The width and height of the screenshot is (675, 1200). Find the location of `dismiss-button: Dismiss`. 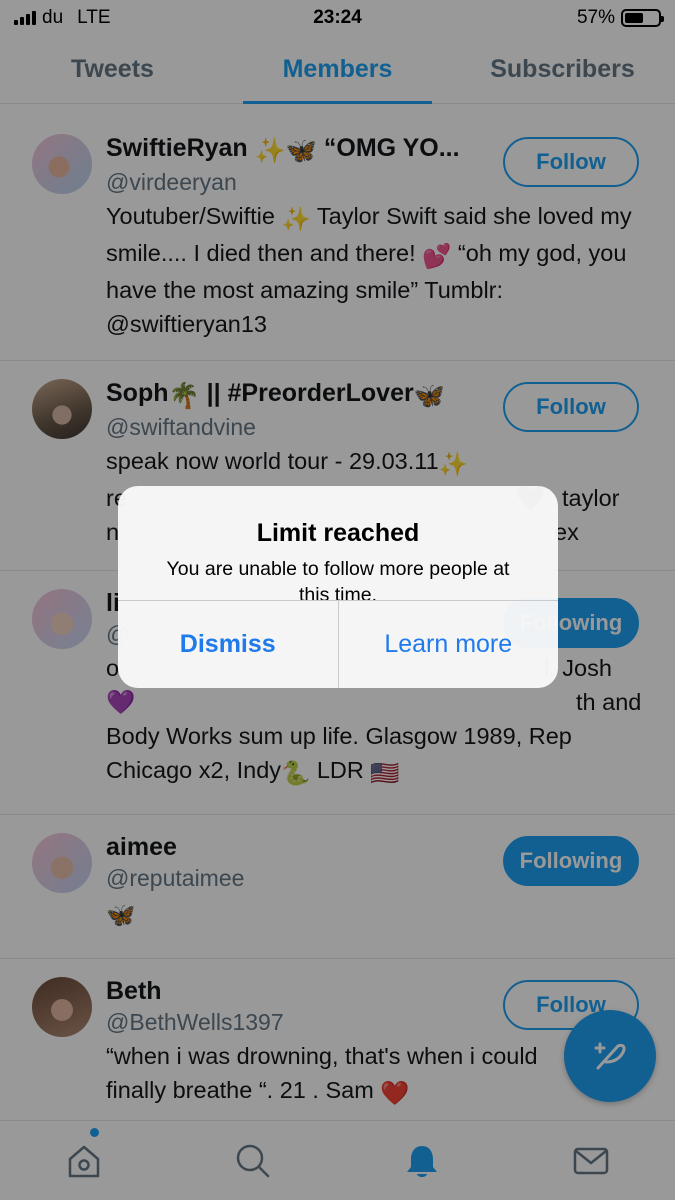

dismiss-button: Dismiss is located at coordinates (228, 644).